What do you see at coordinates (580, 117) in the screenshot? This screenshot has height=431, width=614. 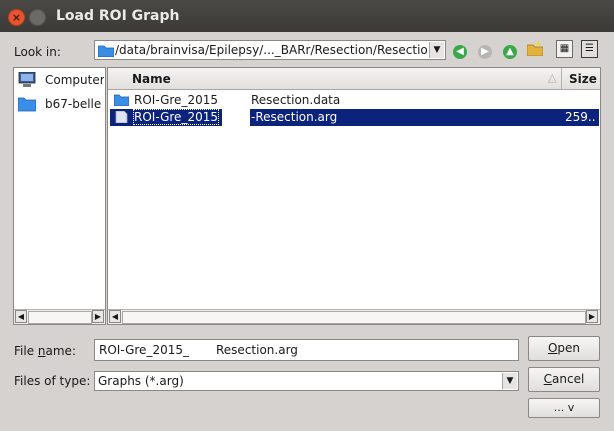 I see `file-size: 259..` at bounding box center [580, 117].